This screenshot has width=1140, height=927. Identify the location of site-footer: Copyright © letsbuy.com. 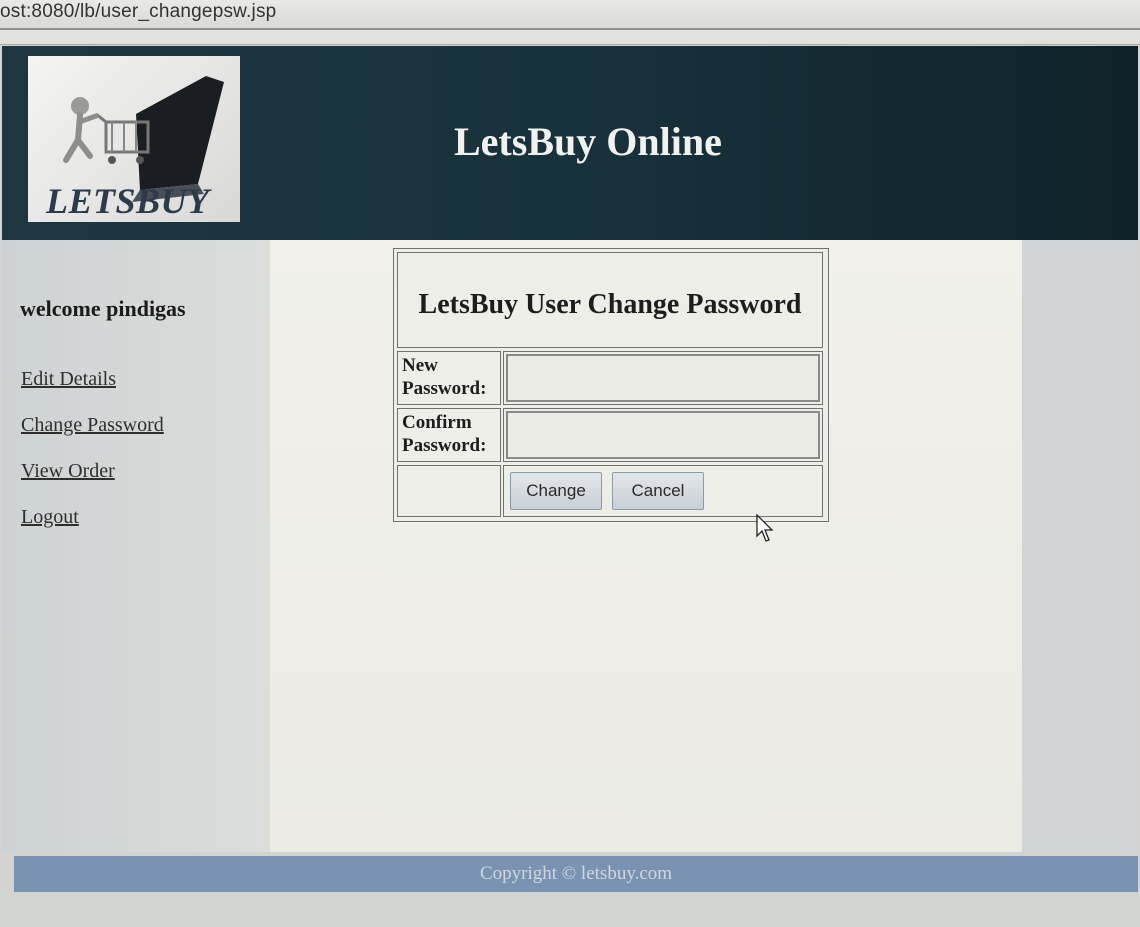
(576, 874).